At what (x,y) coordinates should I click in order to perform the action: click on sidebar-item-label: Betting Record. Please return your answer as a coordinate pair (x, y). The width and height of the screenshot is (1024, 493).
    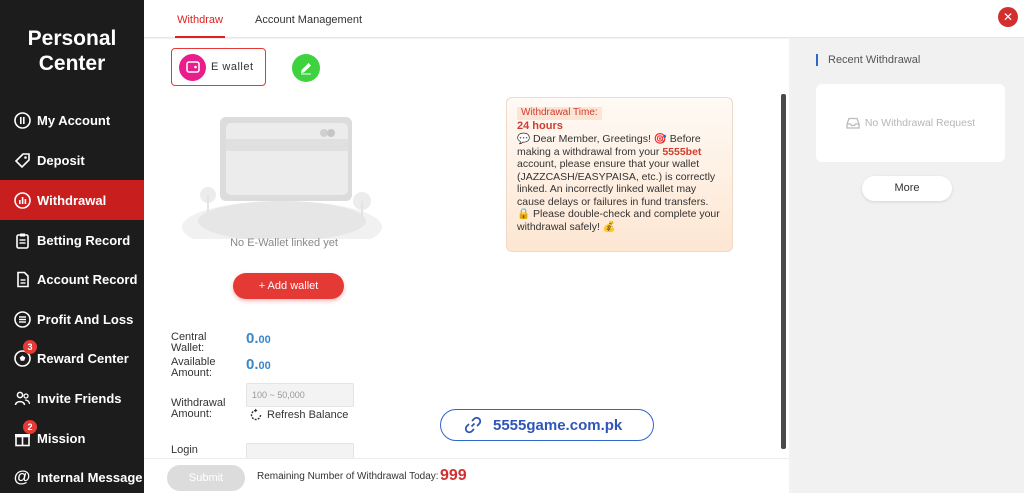
    Looking at the image, I should click on (84, 240).